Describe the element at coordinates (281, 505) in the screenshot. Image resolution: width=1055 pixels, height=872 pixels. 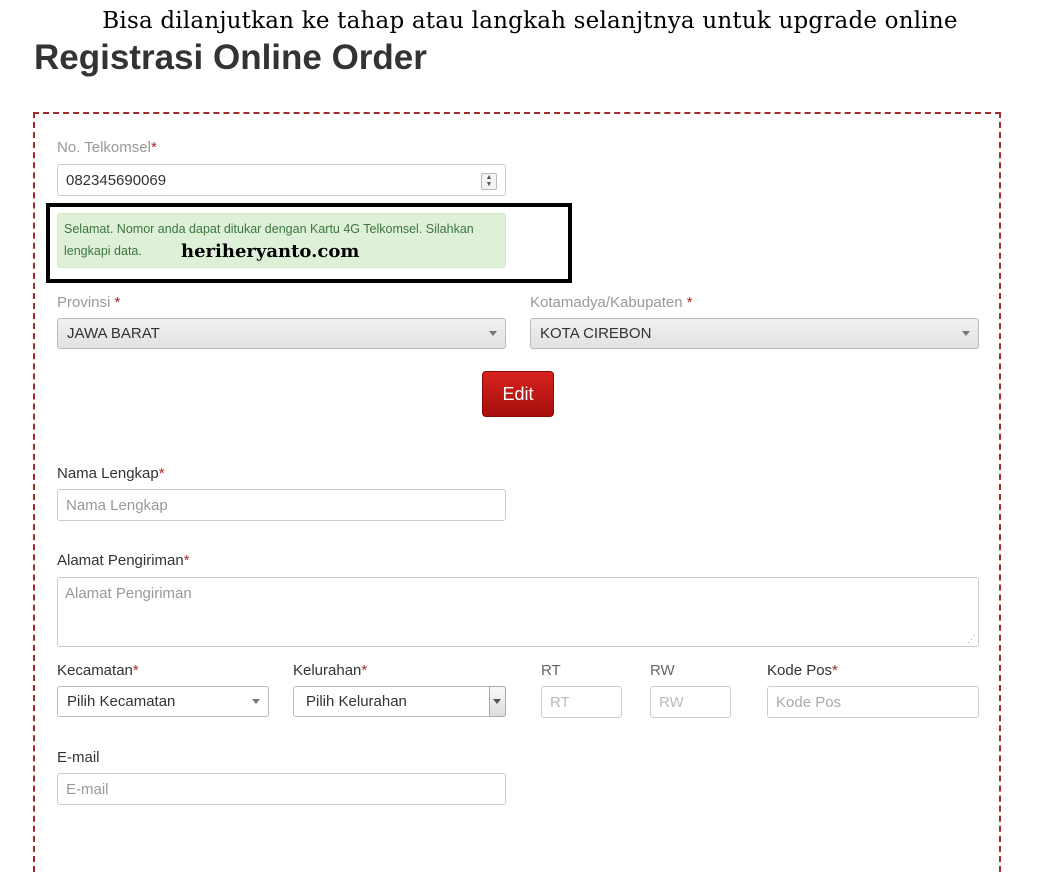
I see `nama-lengkap-input: Nama Lengkap` at that location.